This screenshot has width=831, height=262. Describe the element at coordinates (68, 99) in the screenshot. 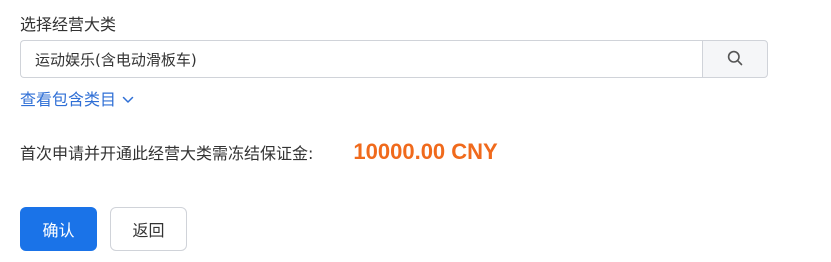

I see `view-categories-label: 查看包含类目` at that location.